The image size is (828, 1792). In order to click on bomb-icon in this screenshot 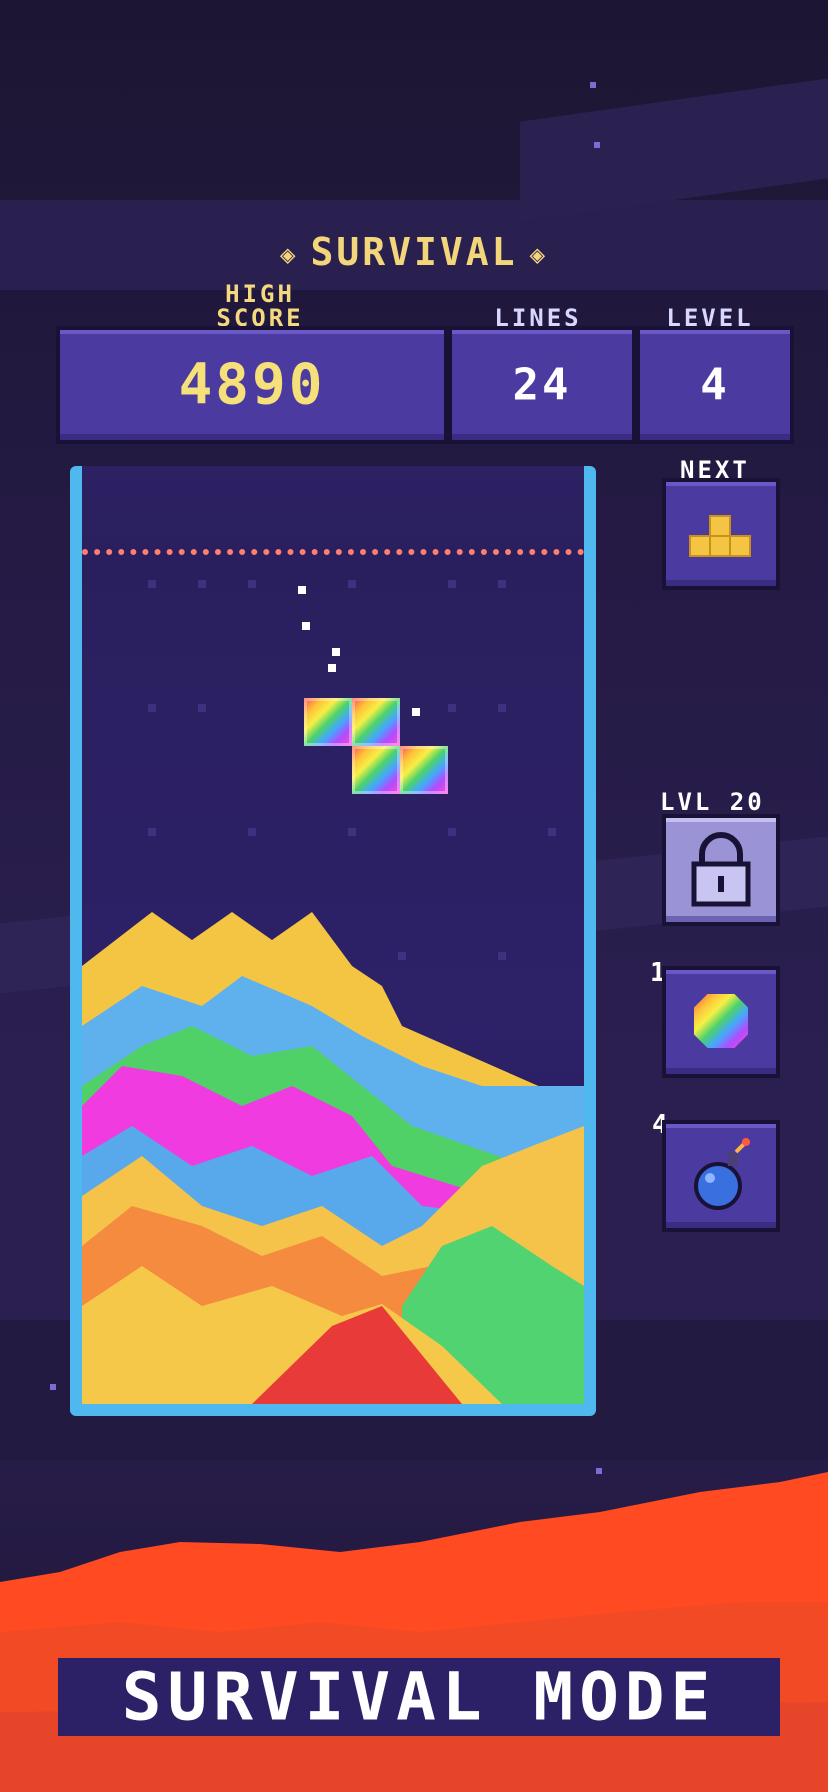, I will do `click(722, 1174)`.